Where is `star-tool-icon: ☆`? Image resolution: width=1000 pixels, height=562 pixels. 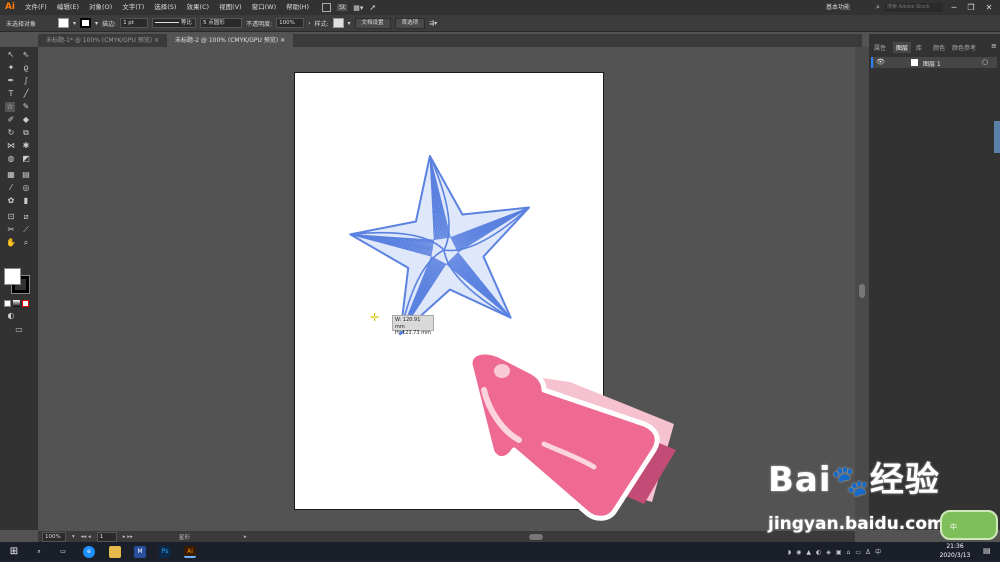 star-tool-icon: ☆ is located at coordinates (10, 107).